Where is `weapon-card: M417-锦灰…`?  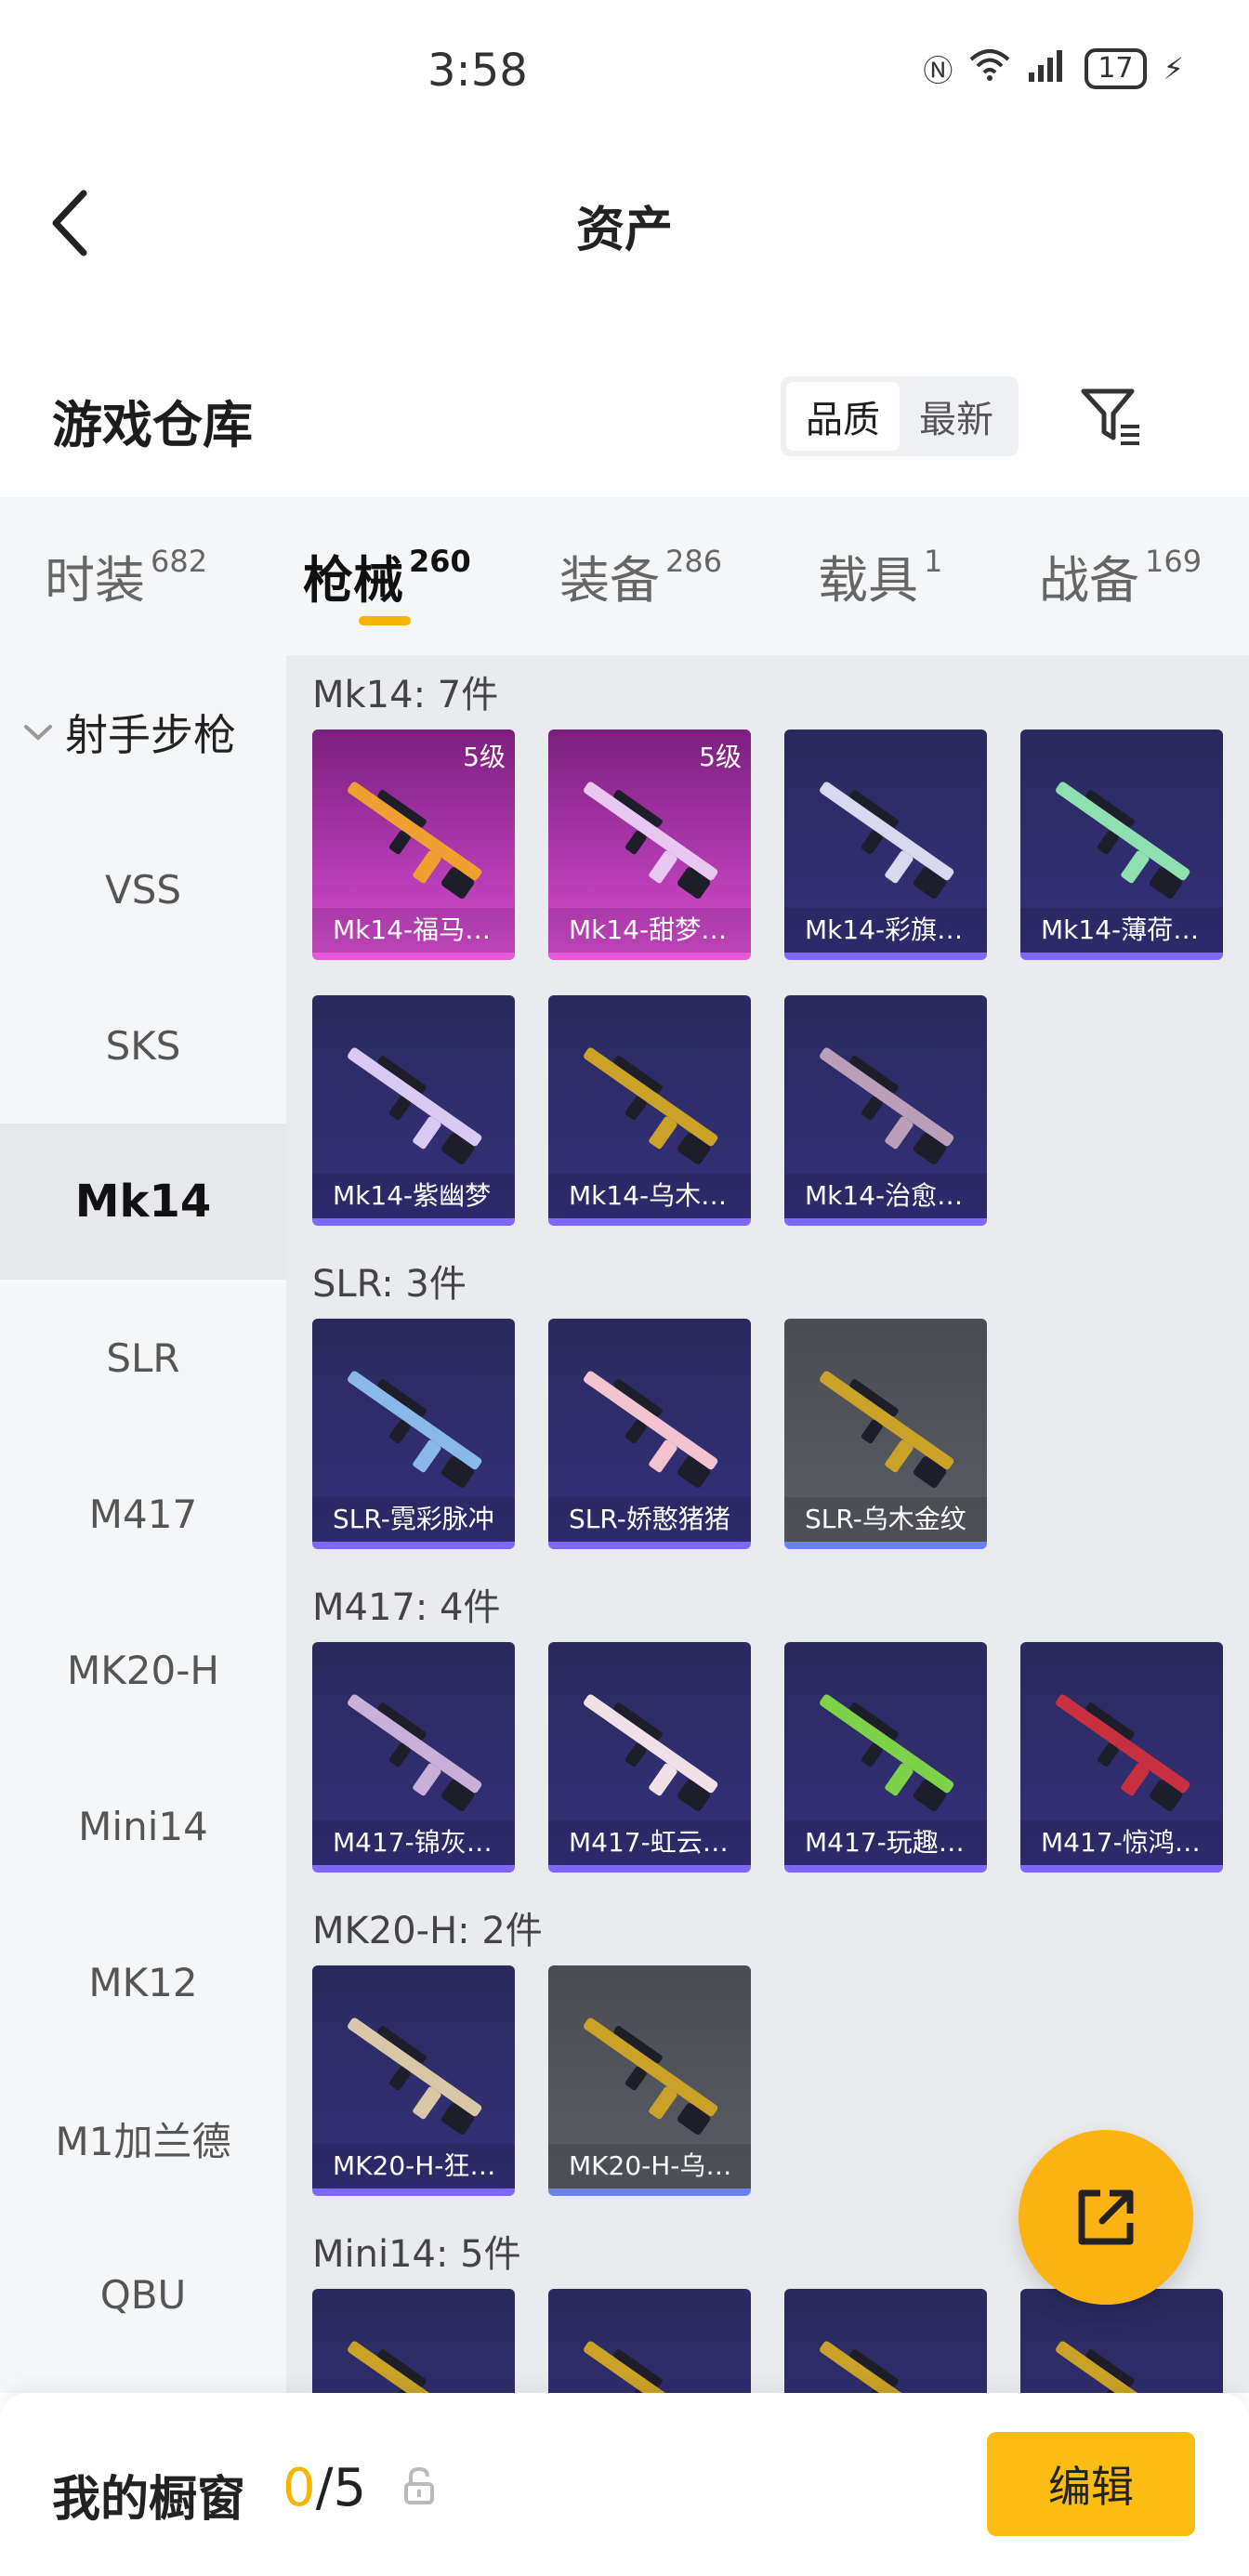 weapon-card: M417-锦灰… is located at coordinates (413, 1757).